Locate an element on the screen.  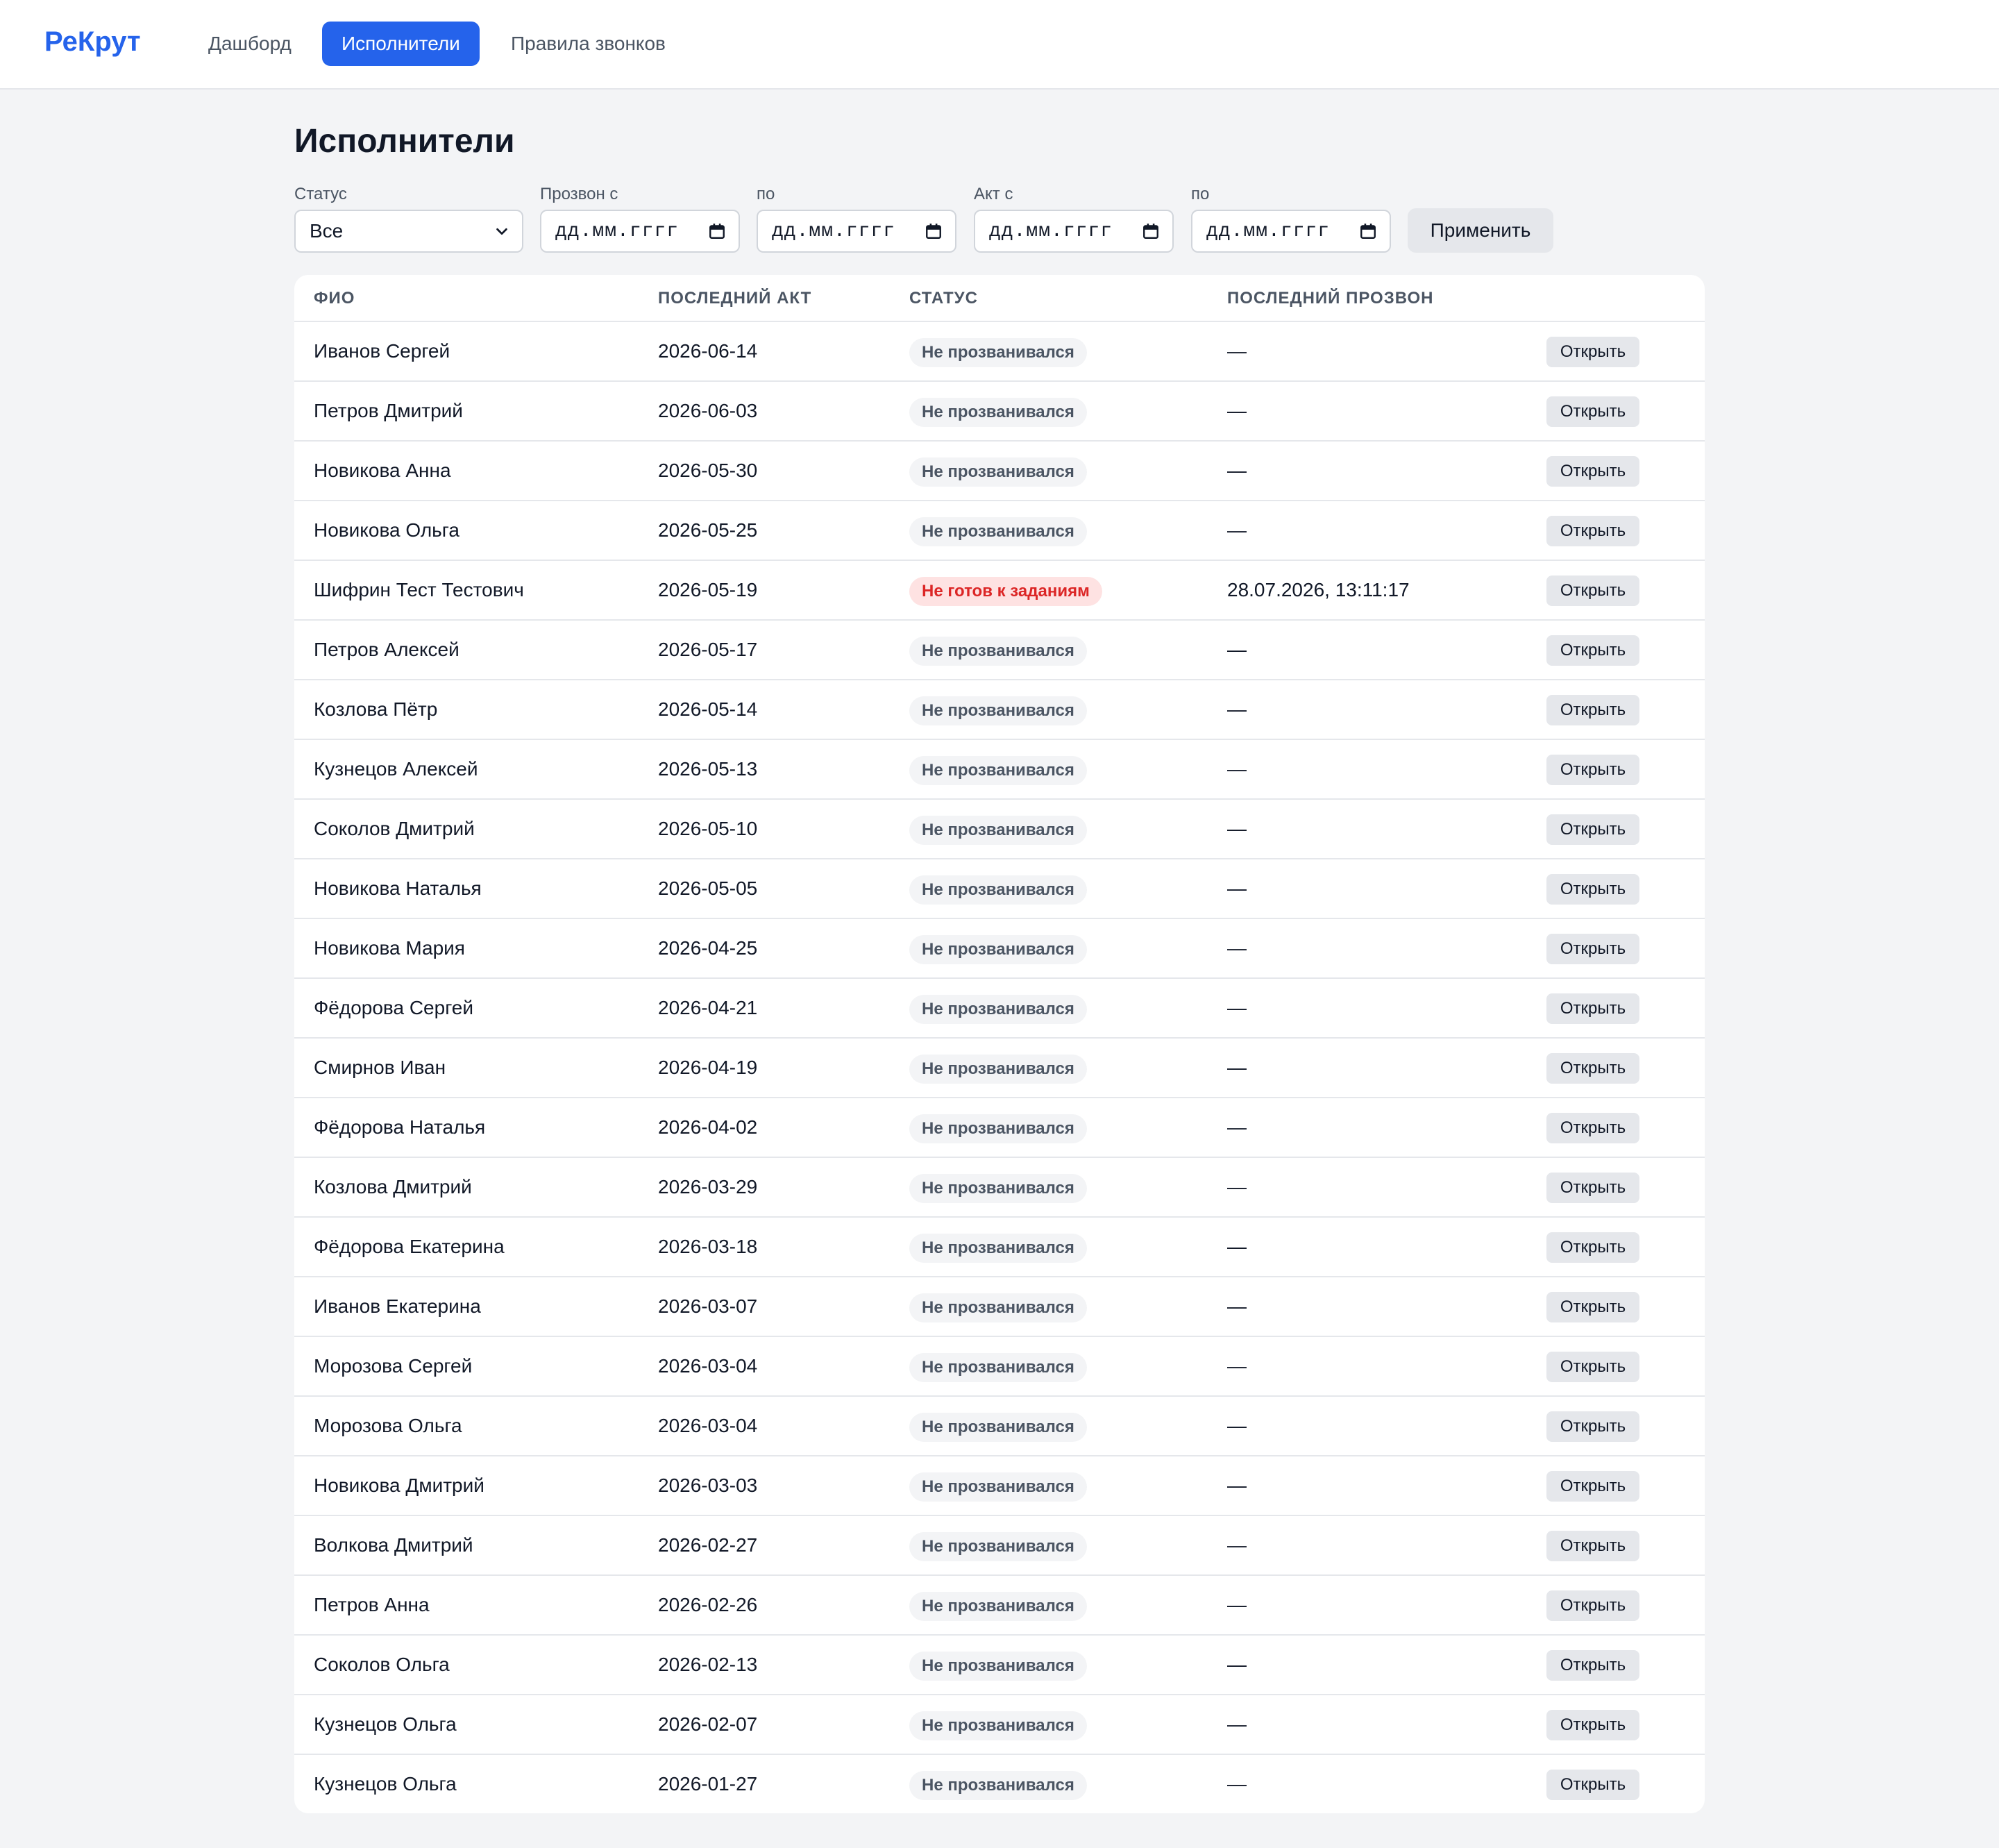
nav-executors: Исполнители is located at coordinates (401, 44).